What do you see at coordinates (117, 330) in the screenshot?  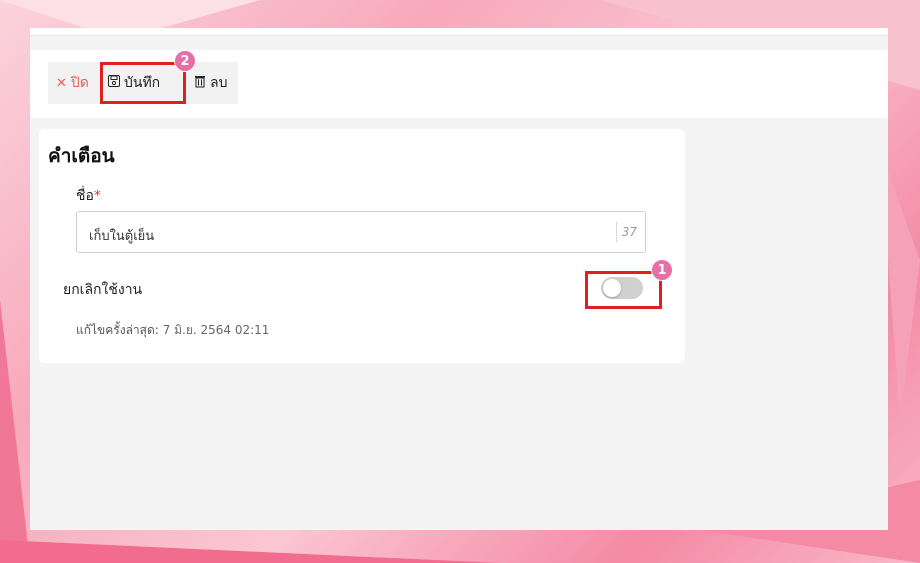 I see `last-updated-label: แก้ไขครั้งล่าสุด:` at bounding box center [117, 330].